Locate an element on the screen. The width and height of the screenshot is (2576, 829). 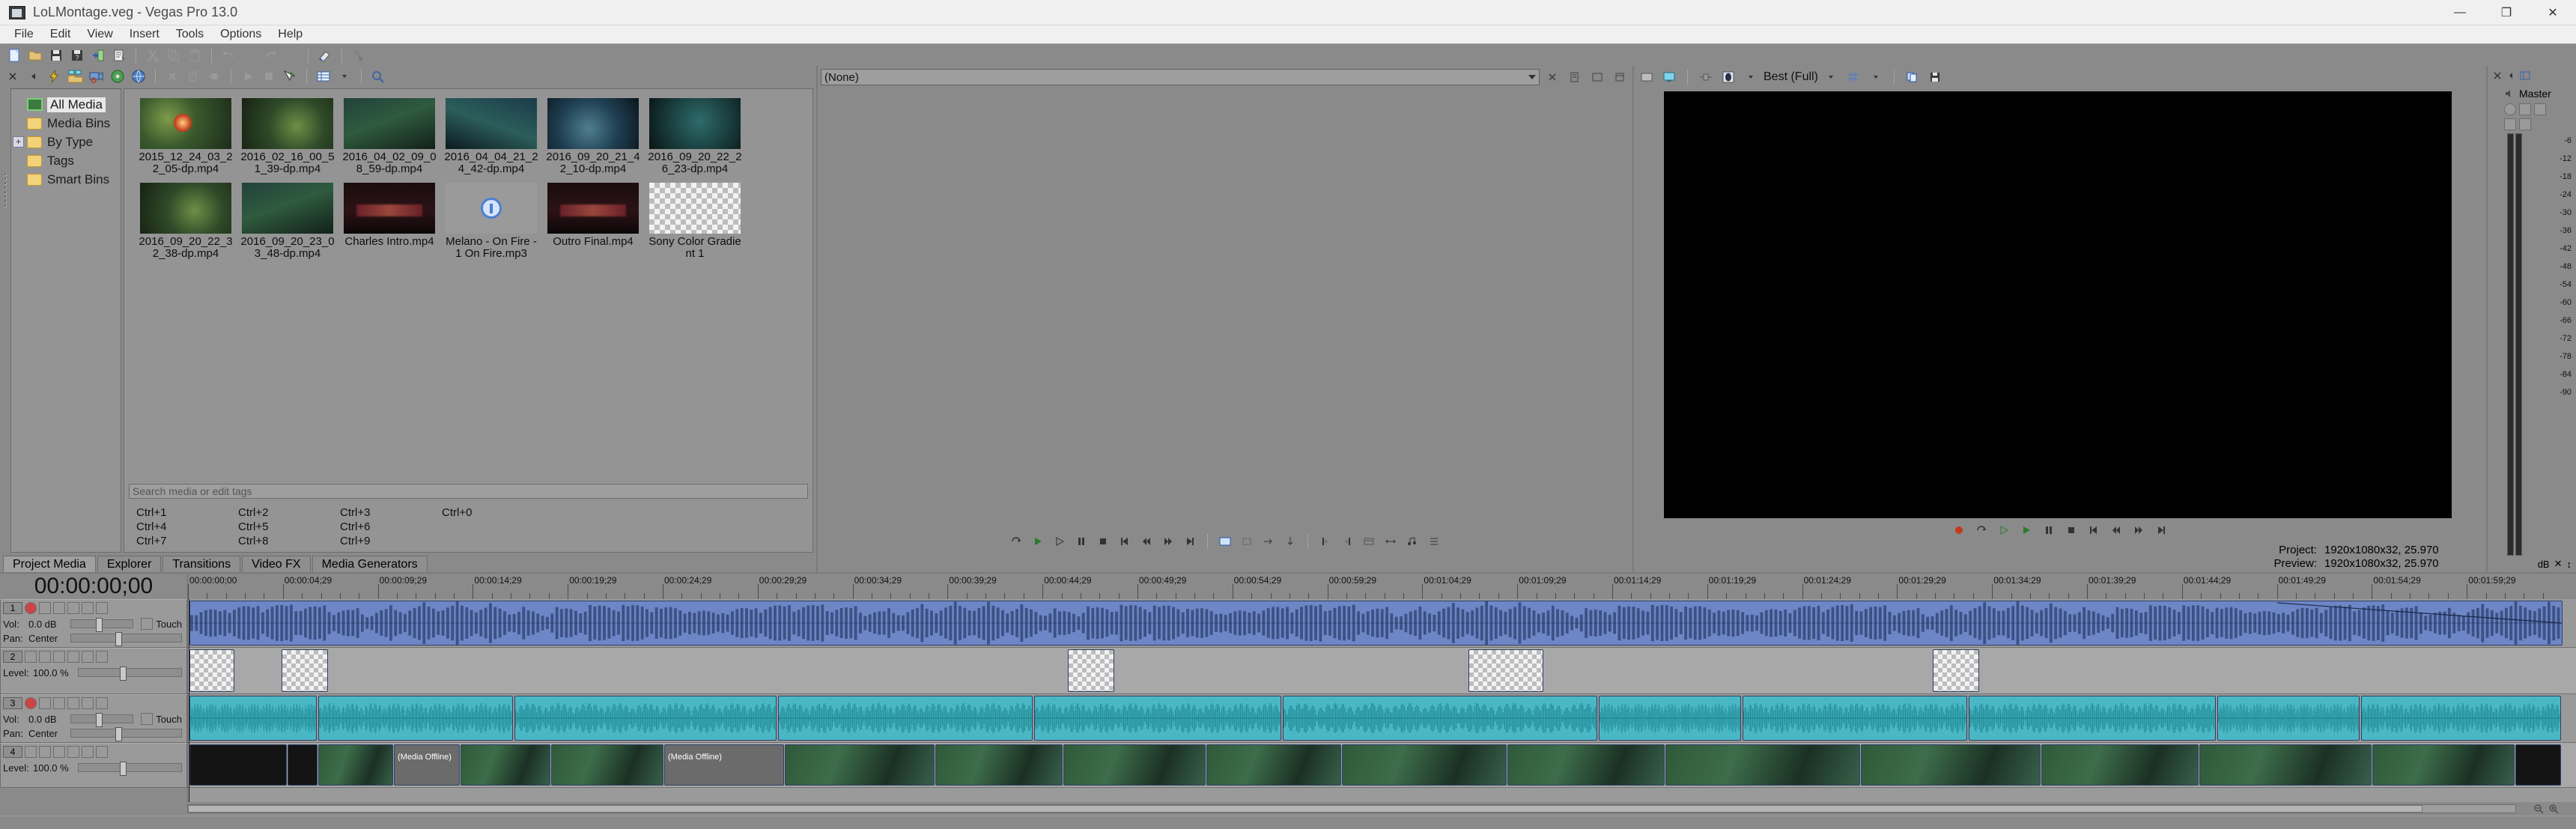
track-level-fader is located at coordinates (130, 673).